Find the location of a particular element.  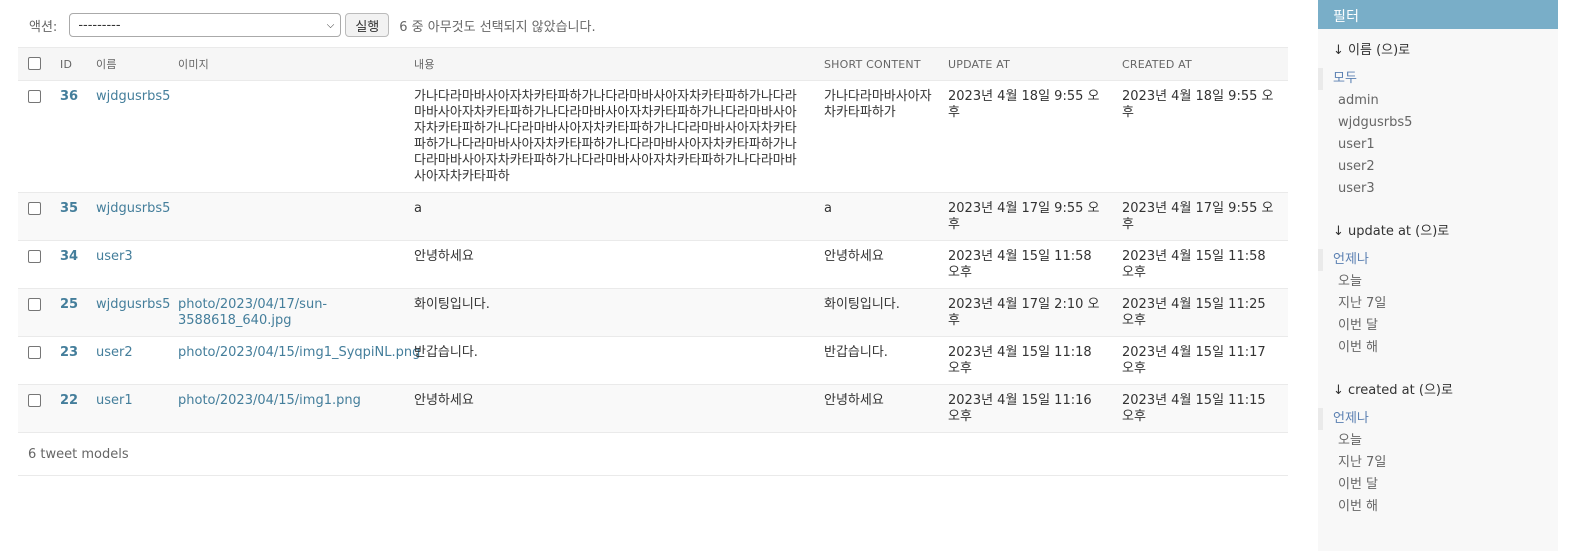

column-header-update-at: UPDATE AT is located at coordinates (1027, 64).